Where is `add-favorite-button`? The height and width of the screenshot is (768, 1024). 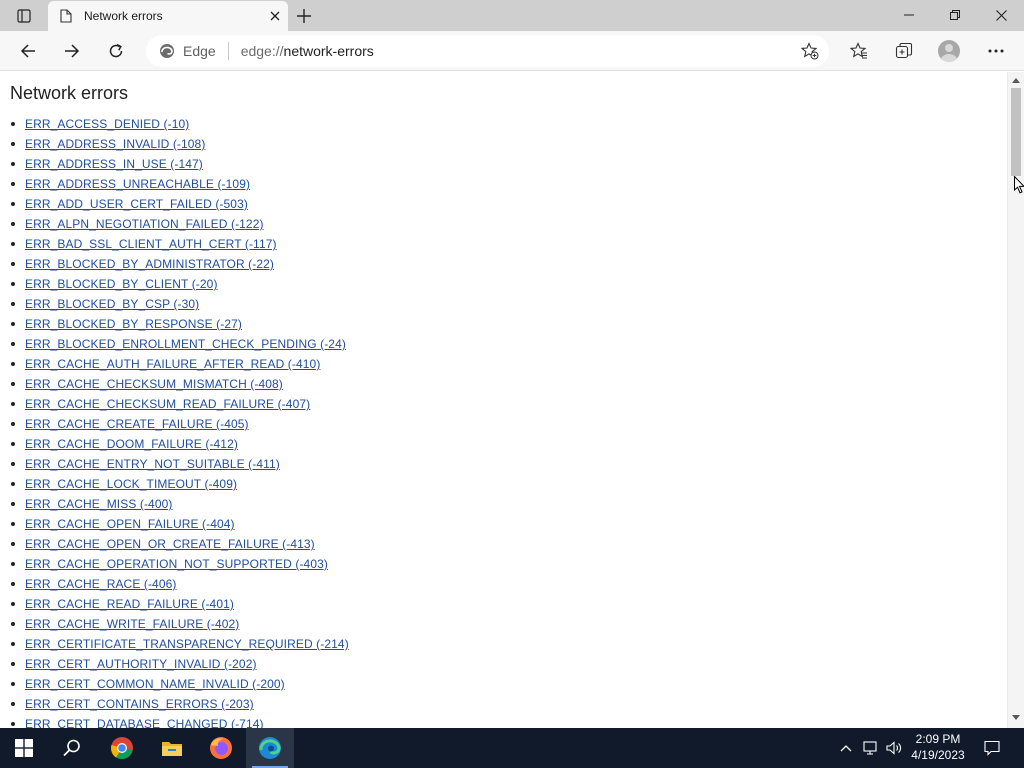 add-favorite-button is located at coordinates (810, 51).